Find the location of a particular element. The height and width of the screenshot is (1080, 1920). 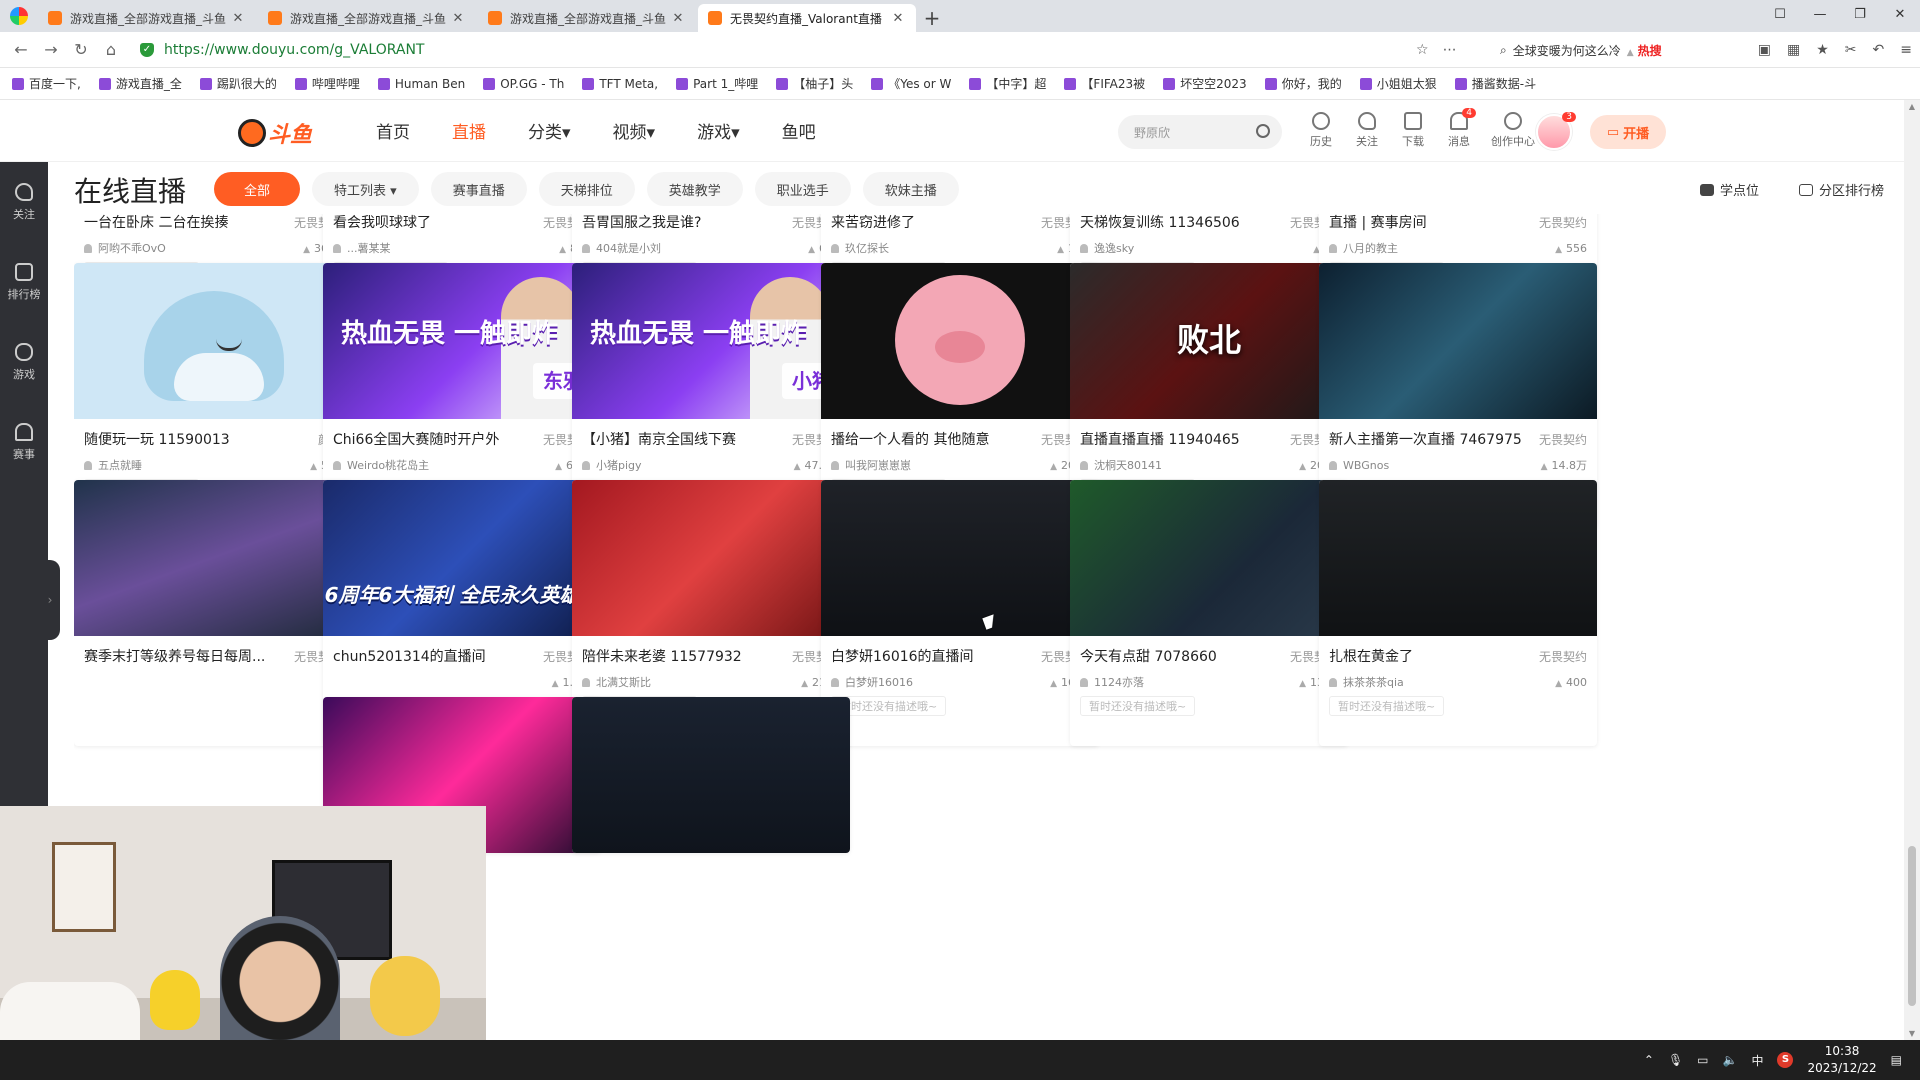

tools-icon: ✂ is located at coordinates (1851, 50).